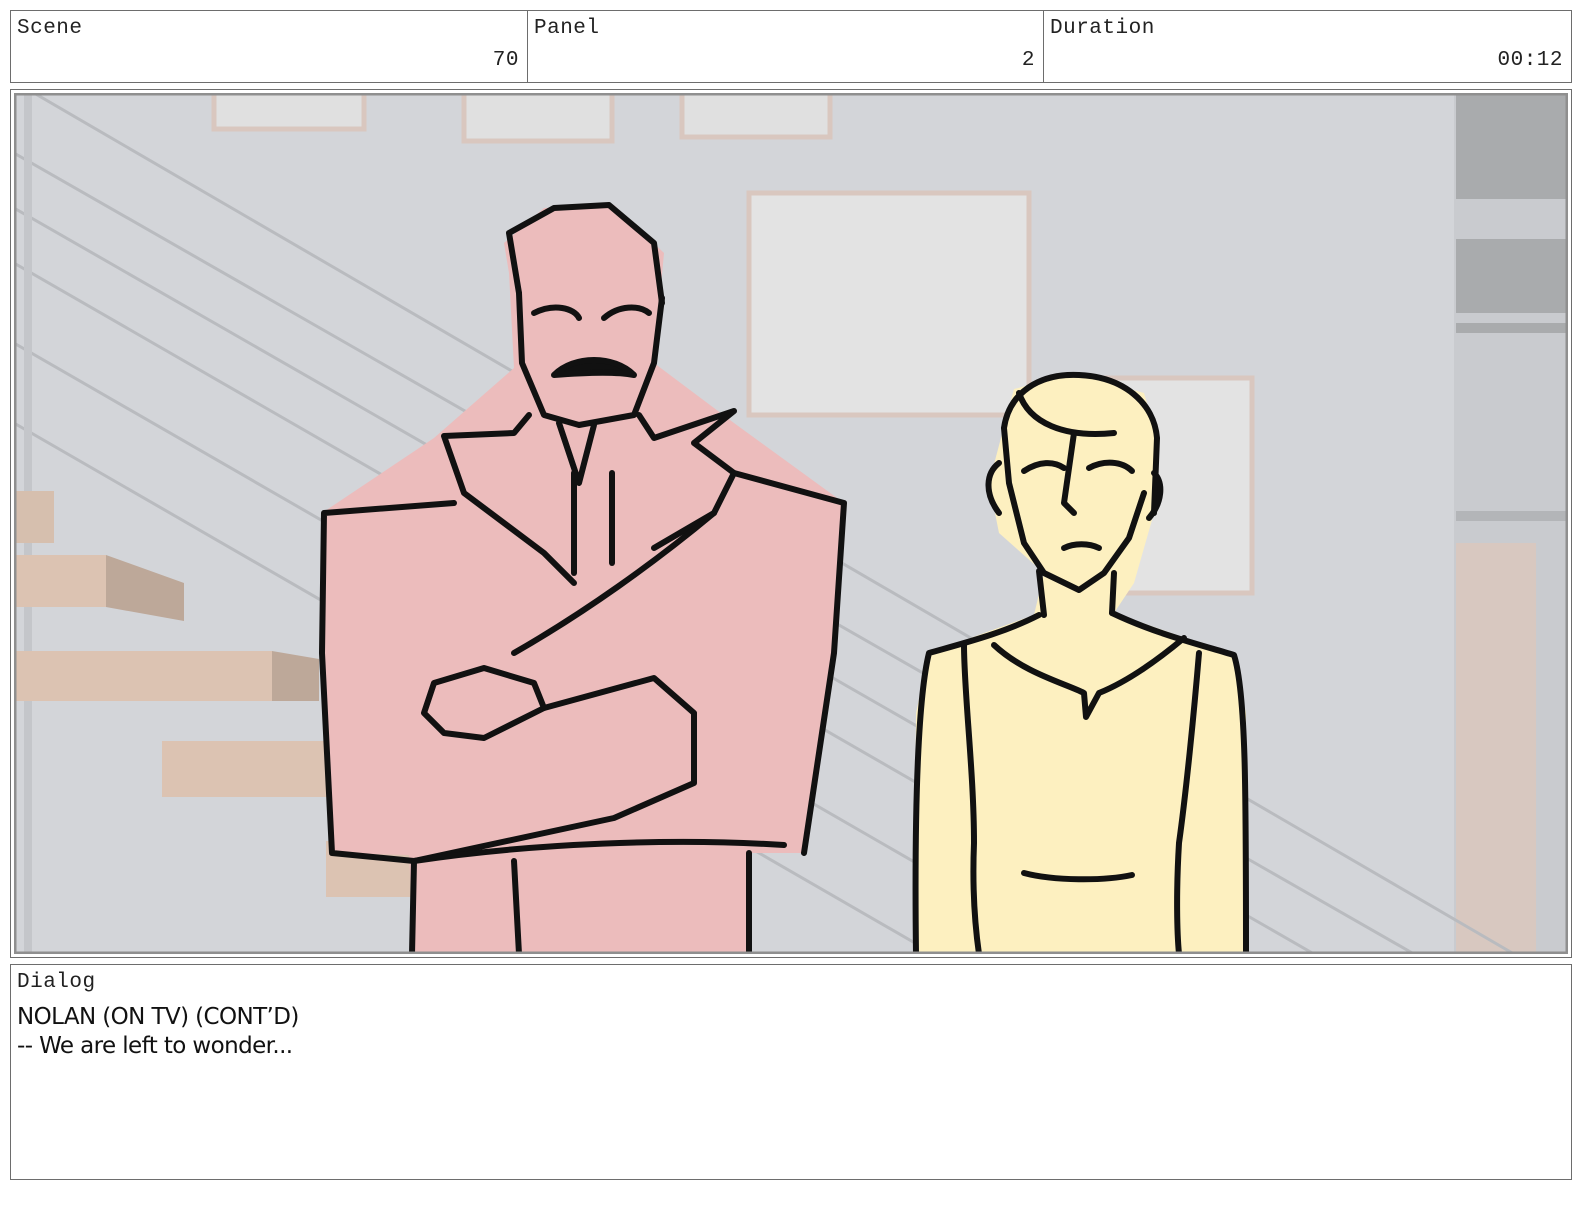 The width and height of the screenshot is (1584, 1224). What do you see at coordinates (269, 46) in the screenshot?
I see `scene-cell: Scene 70` at bounding box center [269, 46].